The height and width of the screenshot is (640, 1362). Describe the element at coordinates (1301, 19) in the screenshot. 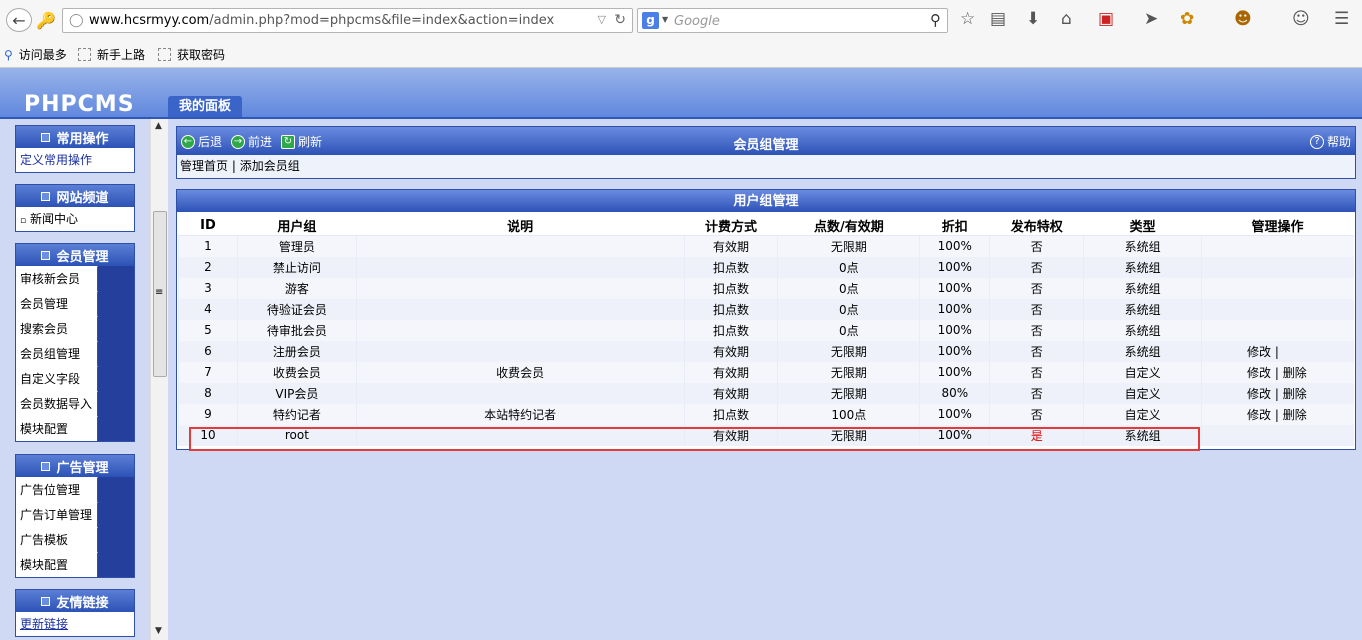

I see `chat-icon: ☺` at that location.